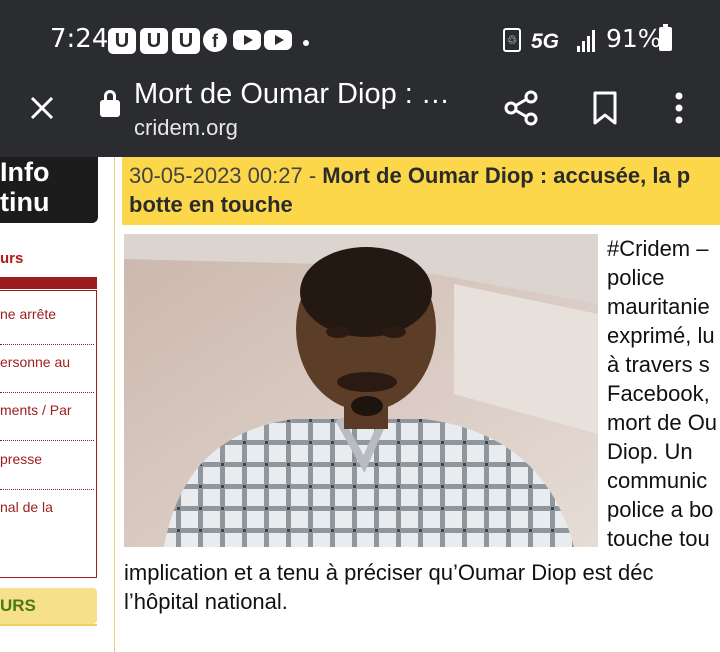 The width and height of the screenshot is (720, 652). What do you see at coordinates (506, 175) in the screenshot?
I see `article-headline: Mort de Oumar Diop : accusée, la p` at bounding box center [506, 175].